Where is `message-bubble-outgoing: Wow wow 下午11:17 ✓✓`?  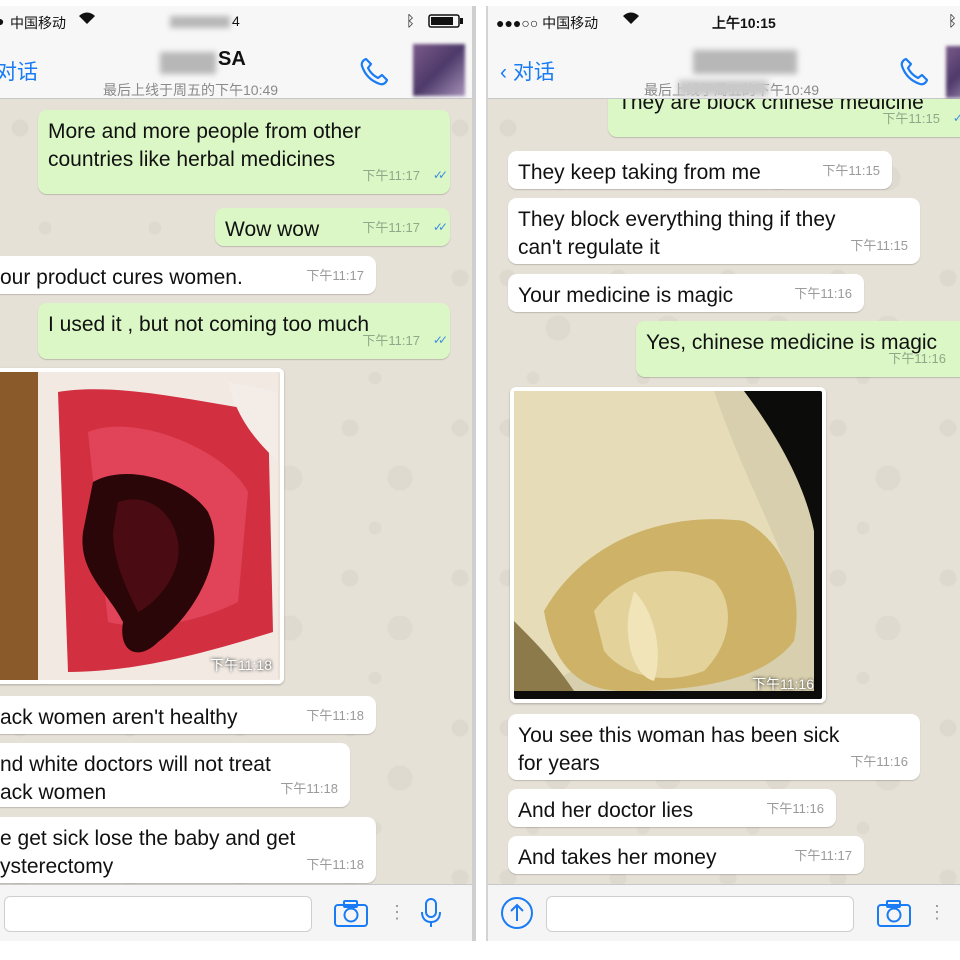
message-bubble-outgoing: Wow wow 下午11:17 ✓✓ is located at coordinates (332, 227).